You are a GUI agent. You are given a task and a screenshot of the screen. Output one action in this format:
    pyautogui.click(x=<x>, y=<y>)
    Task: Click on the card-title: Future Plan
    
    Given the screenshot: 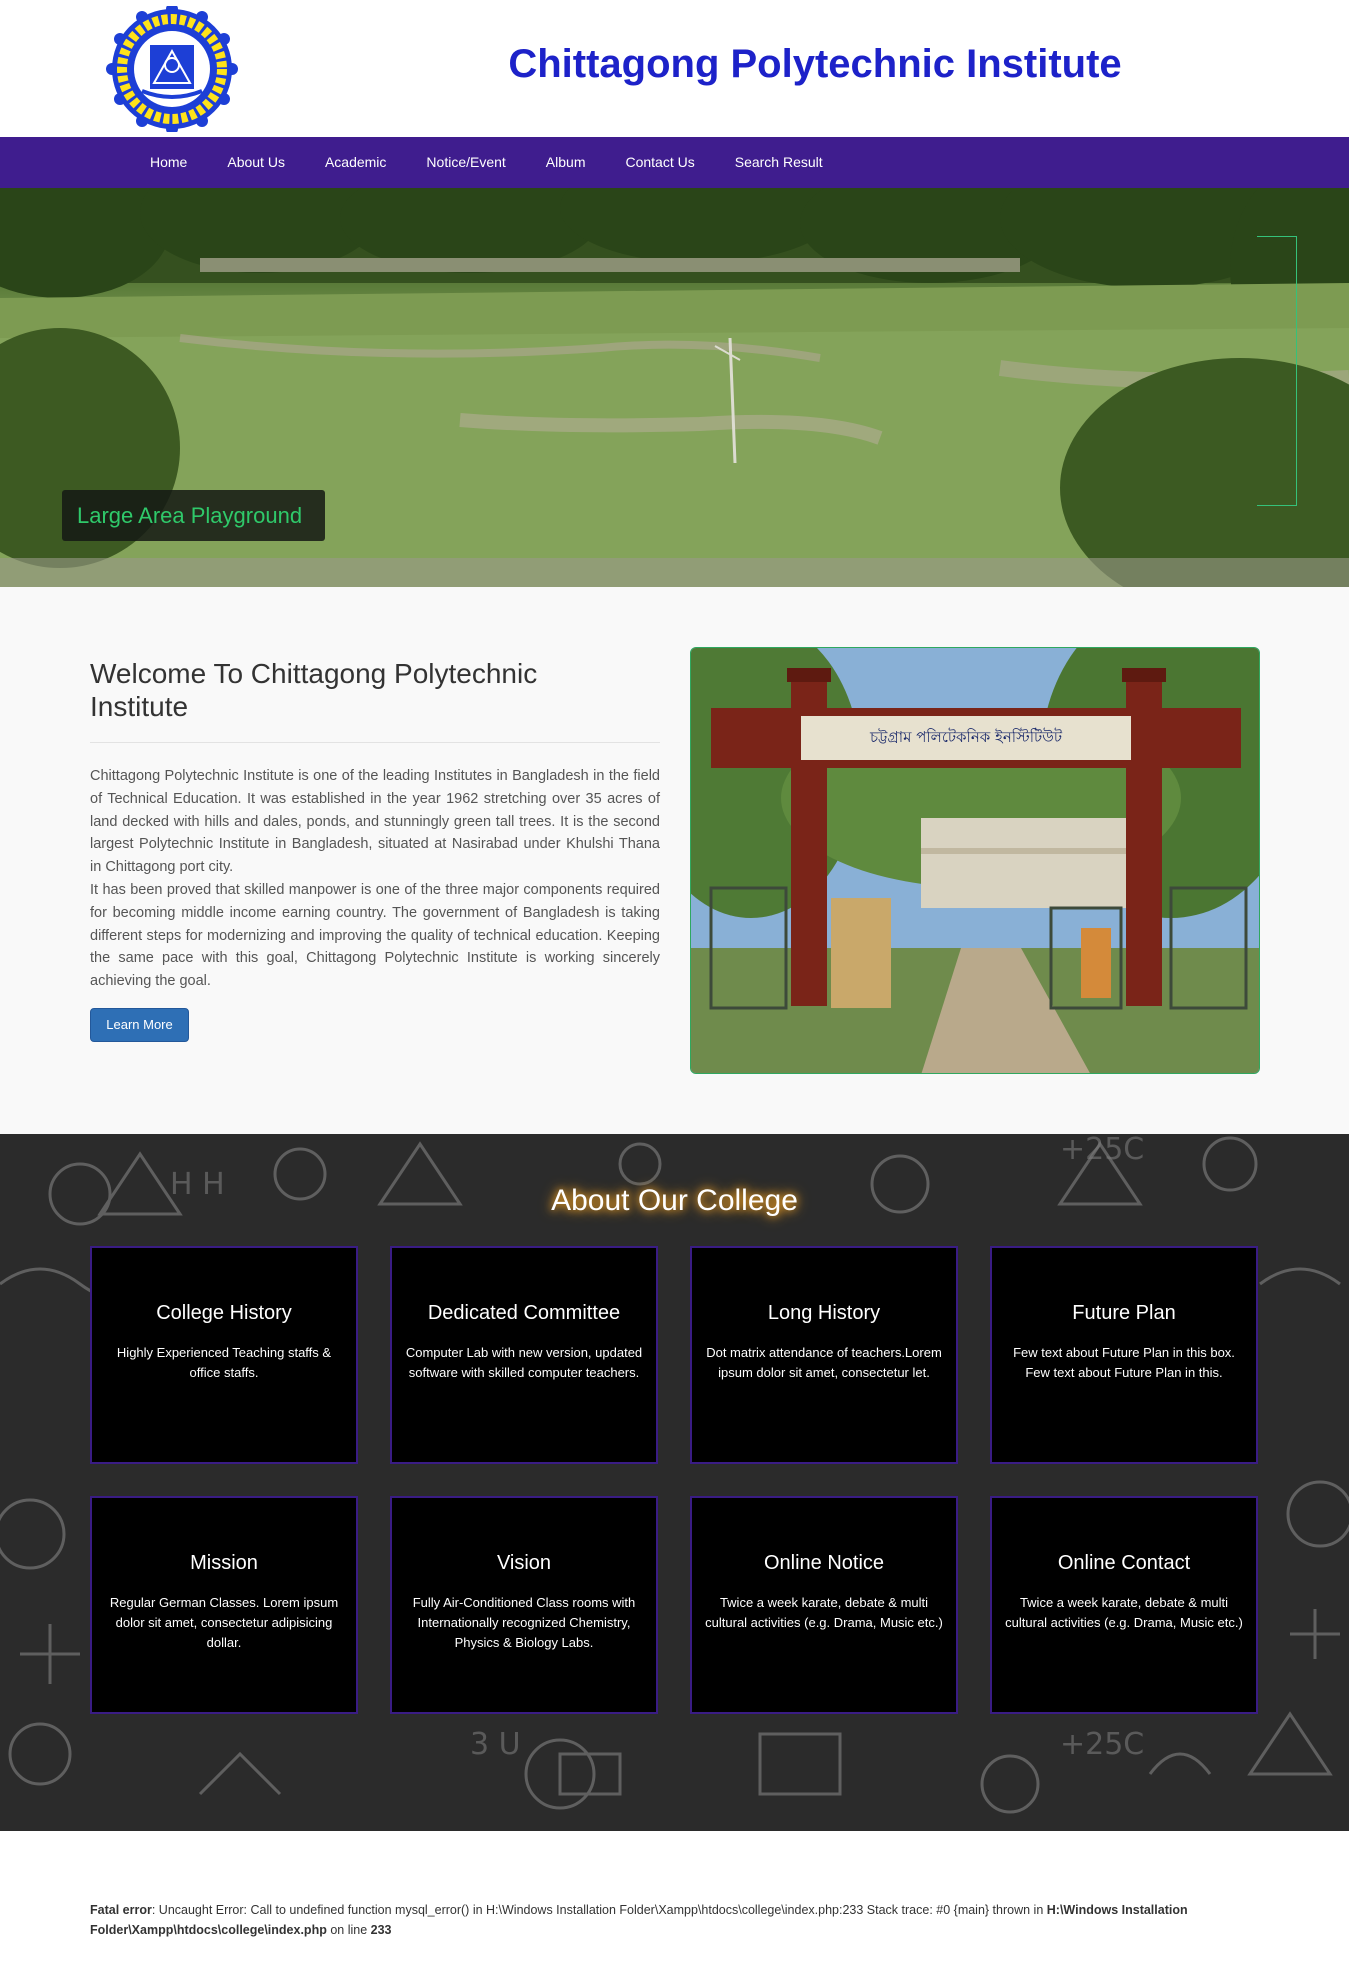 What is the action you would take?
    pyautogui.click(x=1124, y=1313)
    